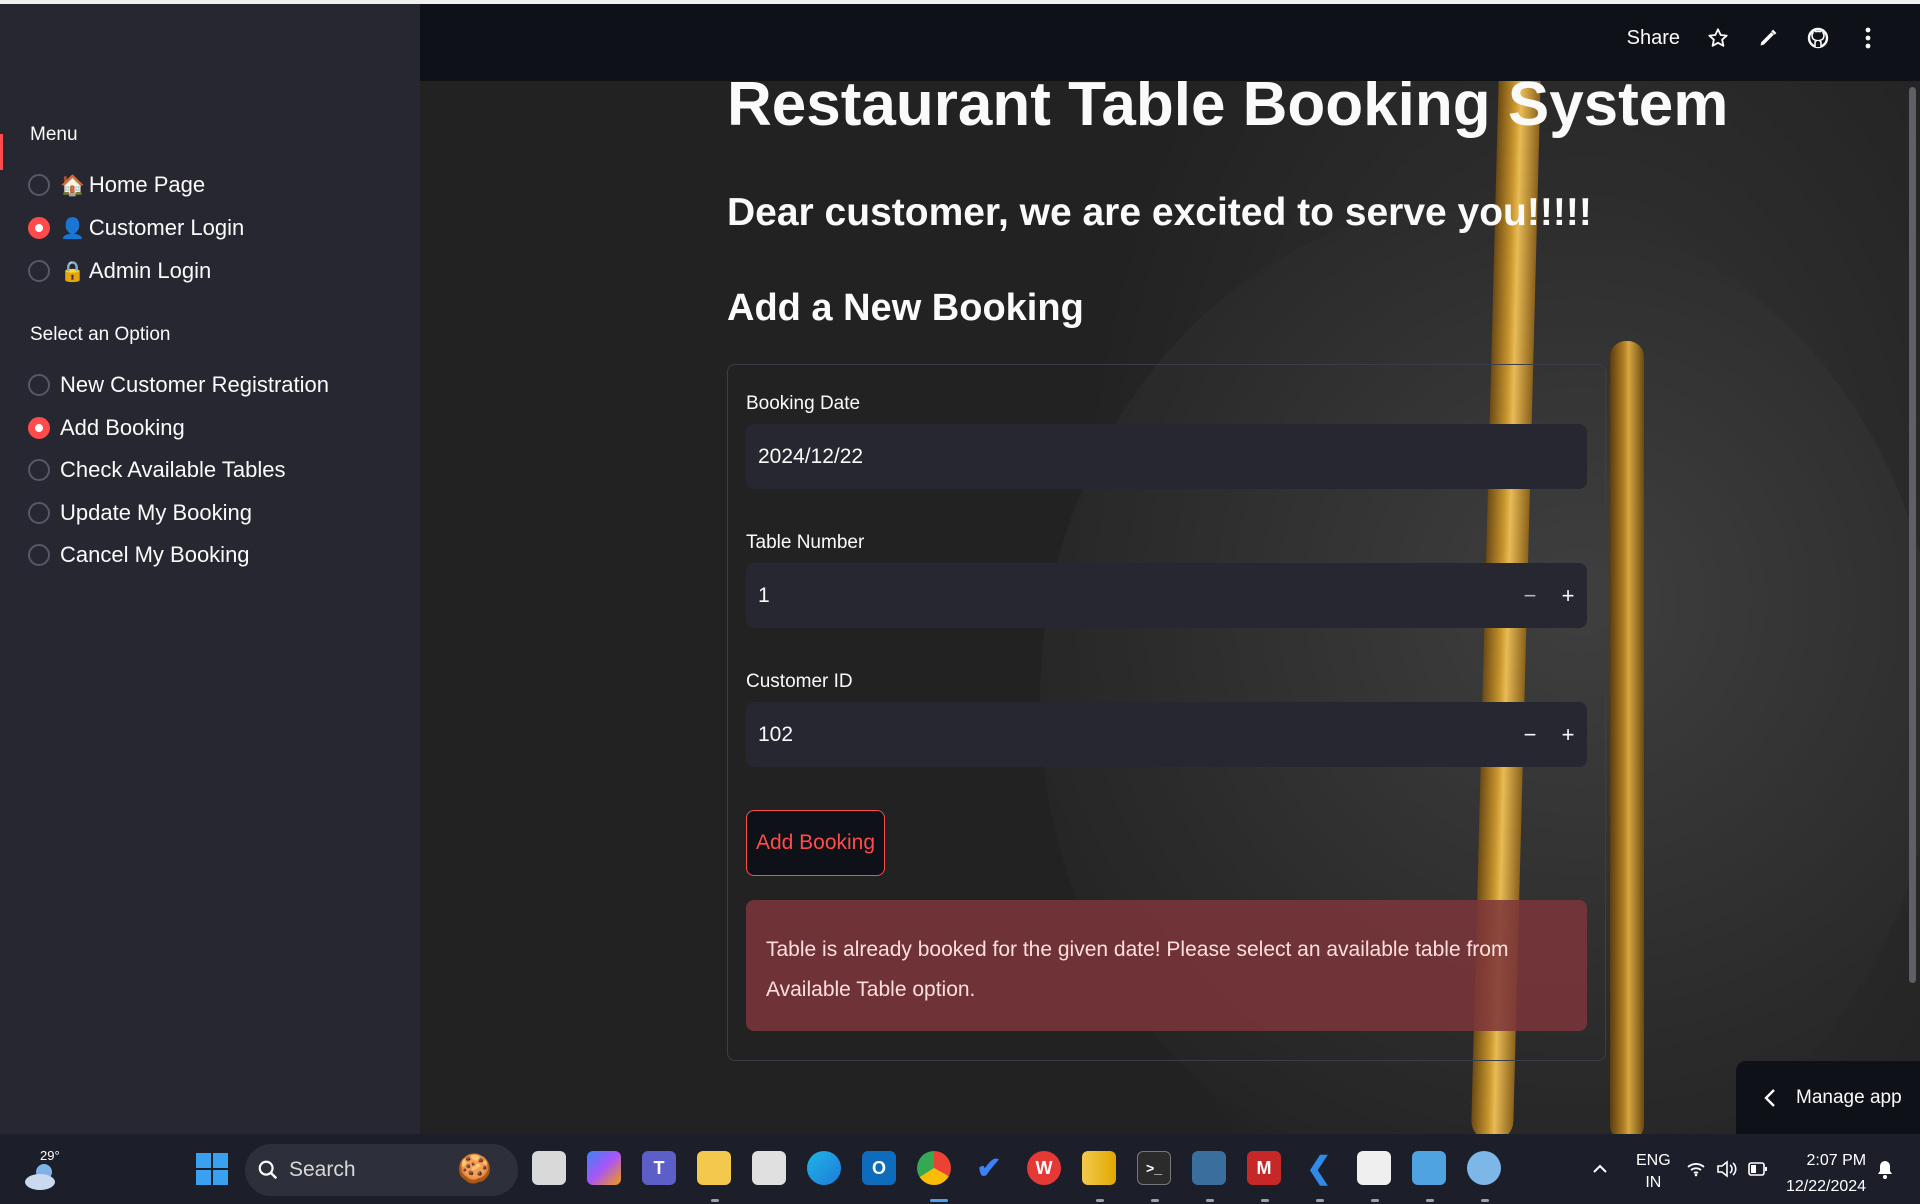  I want to click on language-code: ENG, so click(1653, 1160).